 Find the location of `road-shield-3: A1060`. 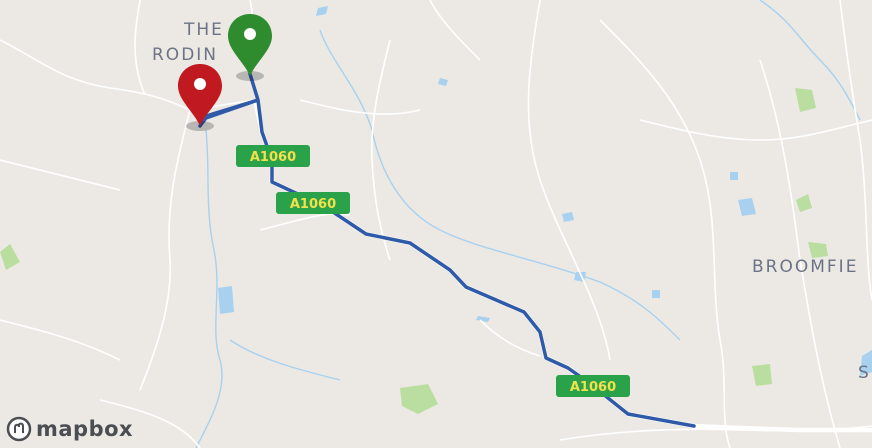

road-shield-3: A1060 is located at coordinates (593, 386).